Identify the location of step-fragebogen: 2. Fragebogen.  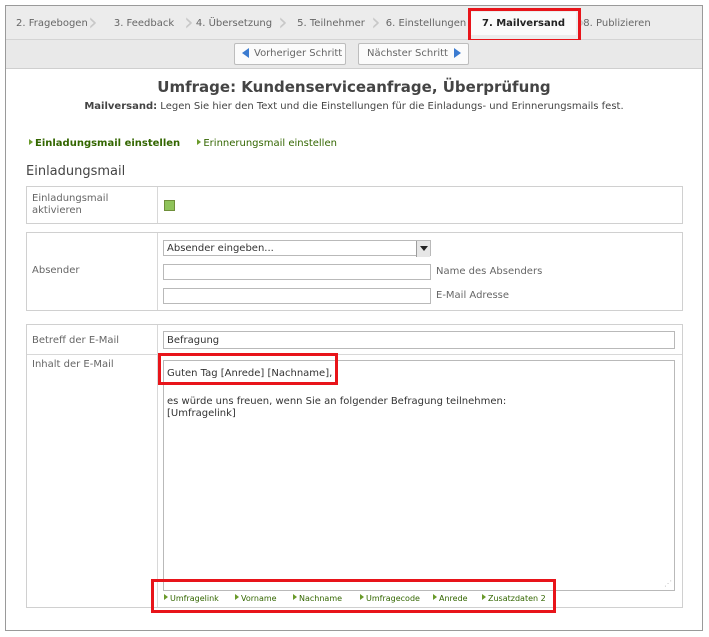
(52, 23).